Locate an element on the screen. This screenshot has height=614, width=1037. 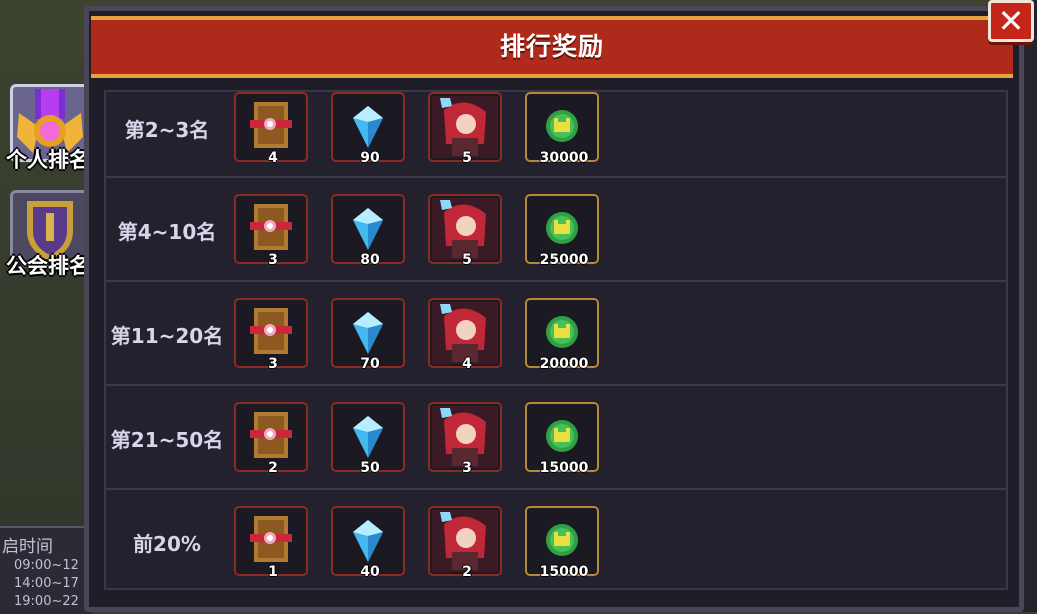
reward-count: 25000 is located at coordinates (564, 260).